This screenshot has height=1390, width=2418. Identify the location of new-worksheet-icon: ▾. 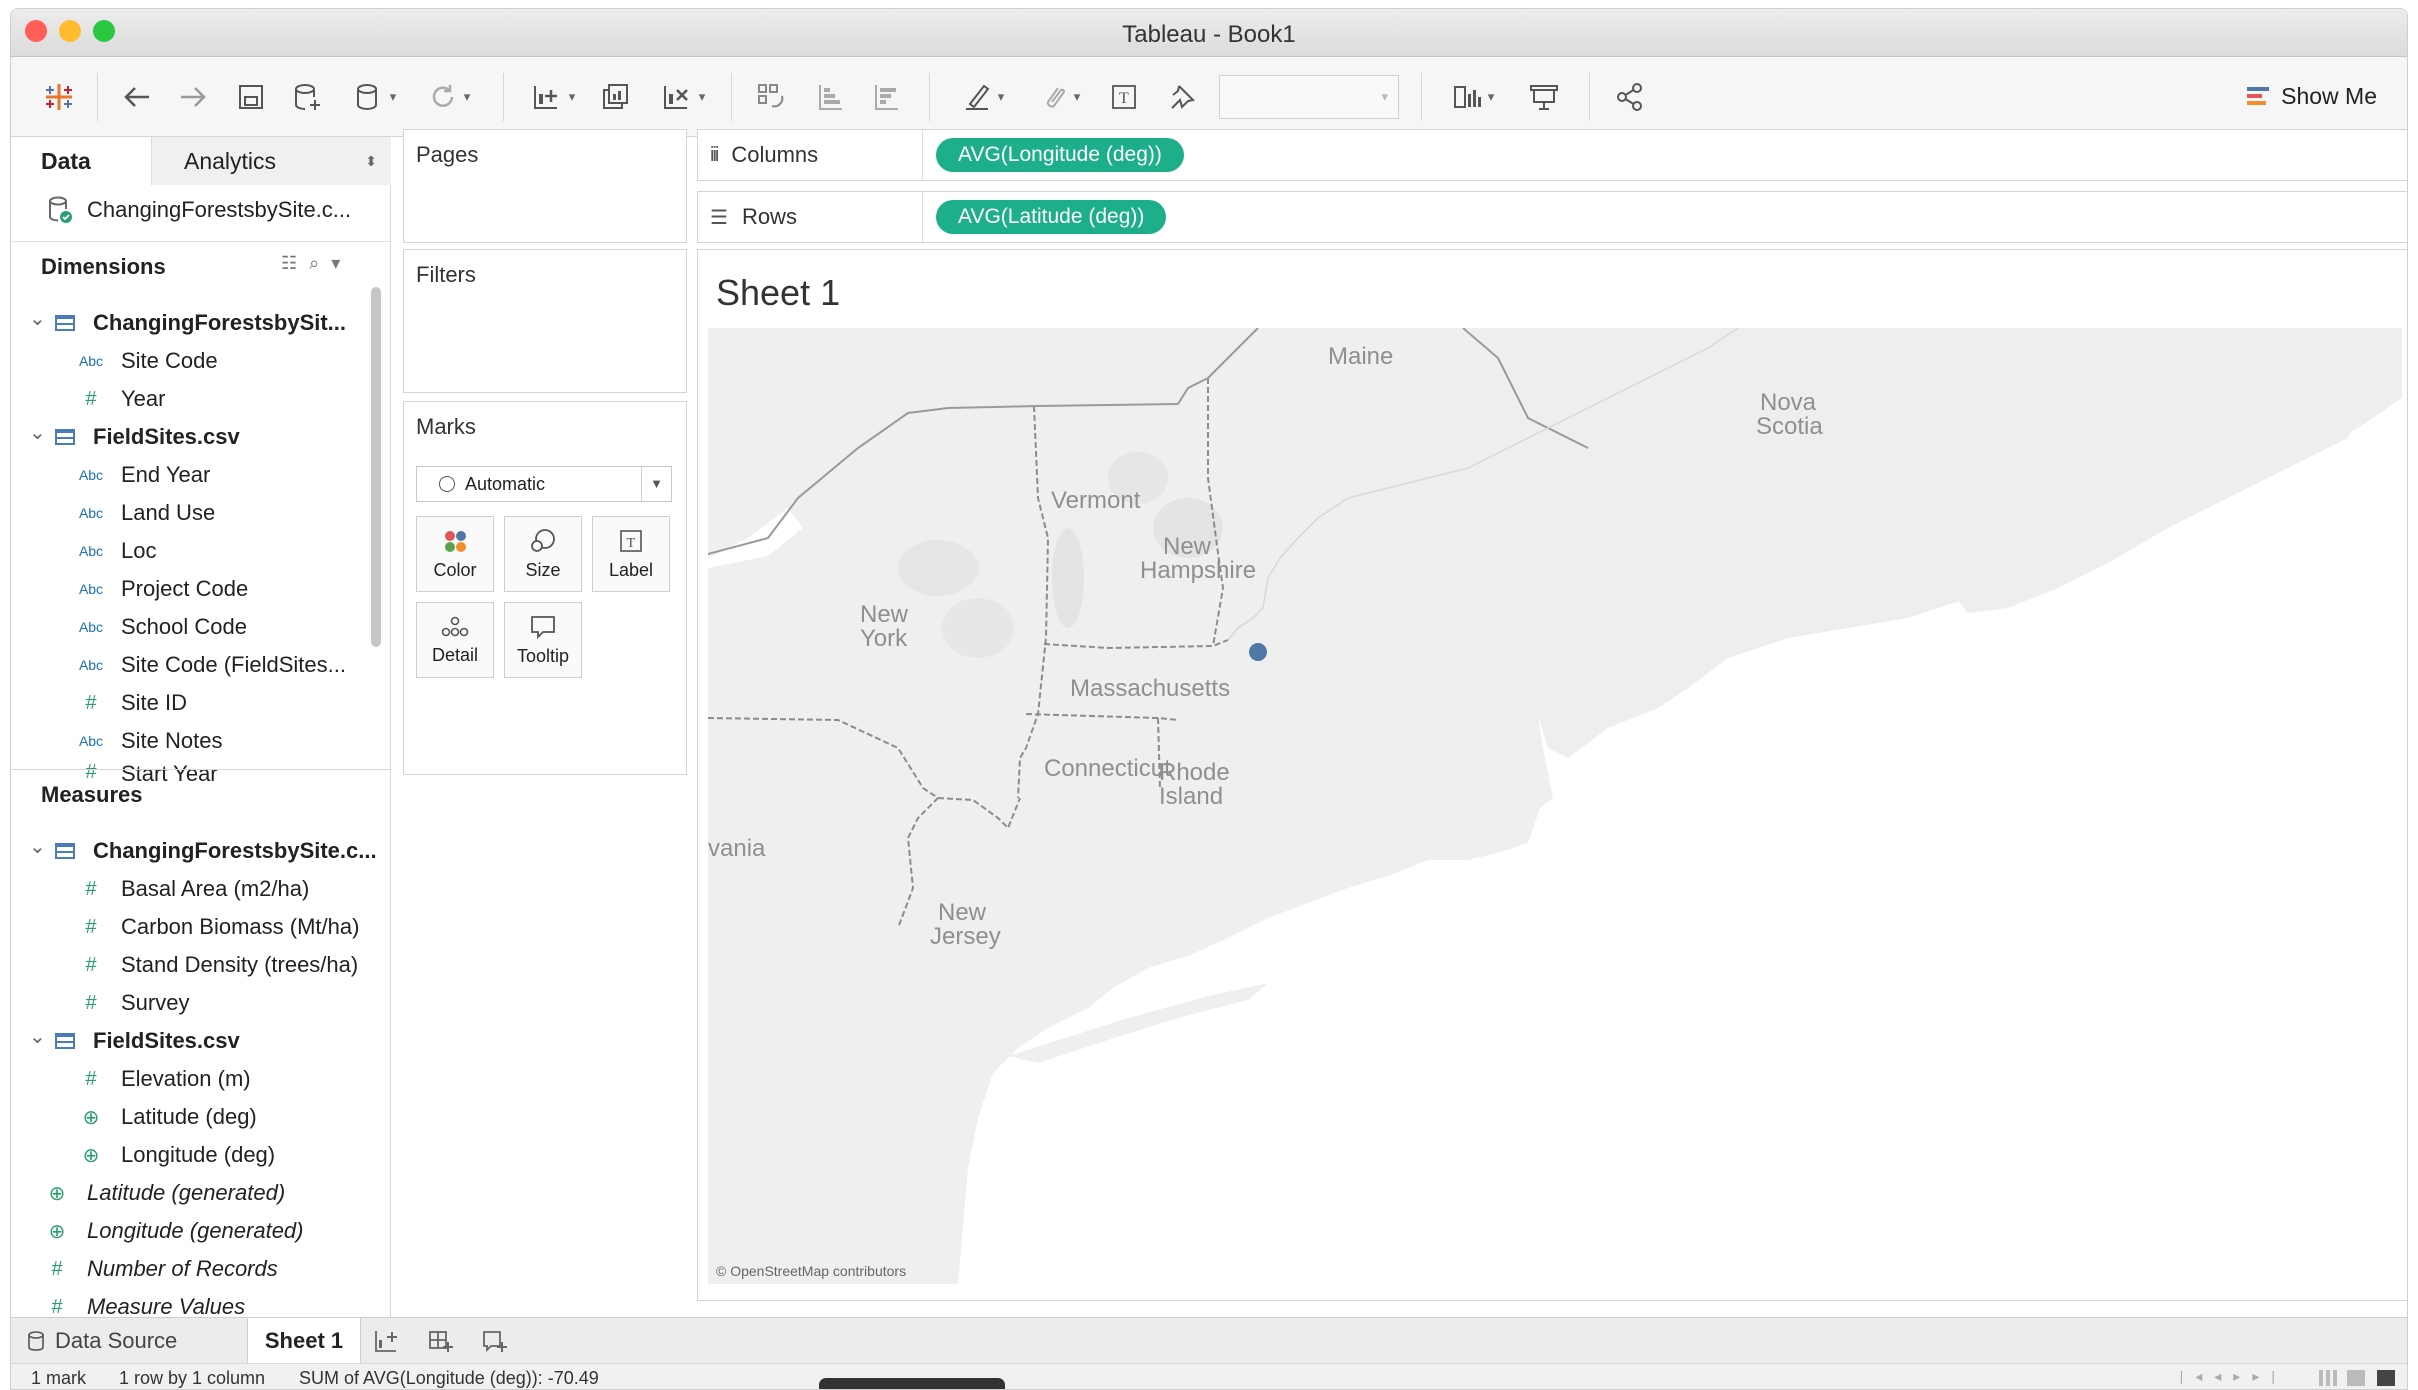
(553, 97).